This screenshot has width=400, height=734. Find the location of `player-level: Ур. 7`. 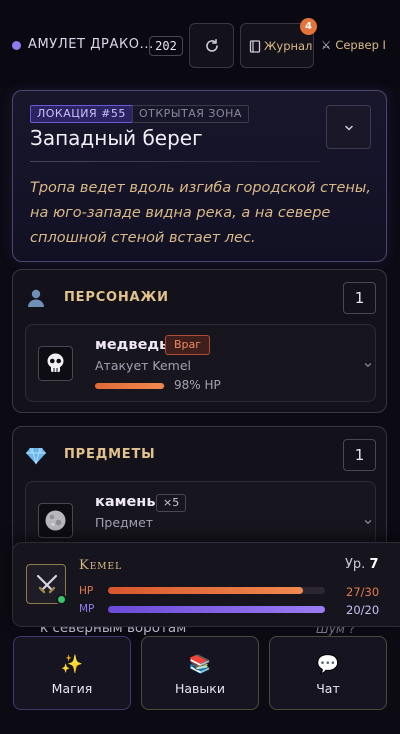

player-level: Ур. 7 is located at coordinates (362, 564).